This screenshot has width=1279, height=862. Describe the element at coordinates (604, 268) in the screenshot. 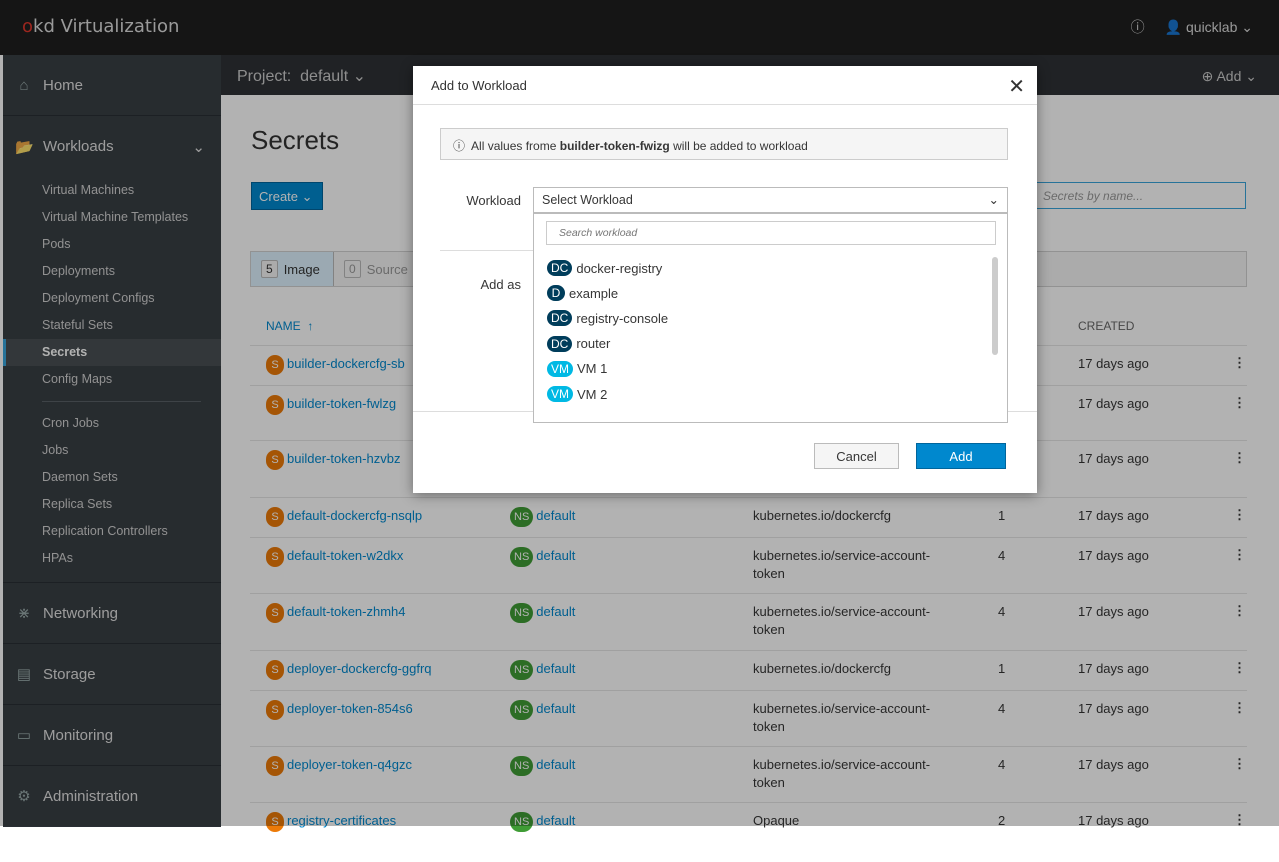

I see `workload-option: DC docker-registry` at that location.